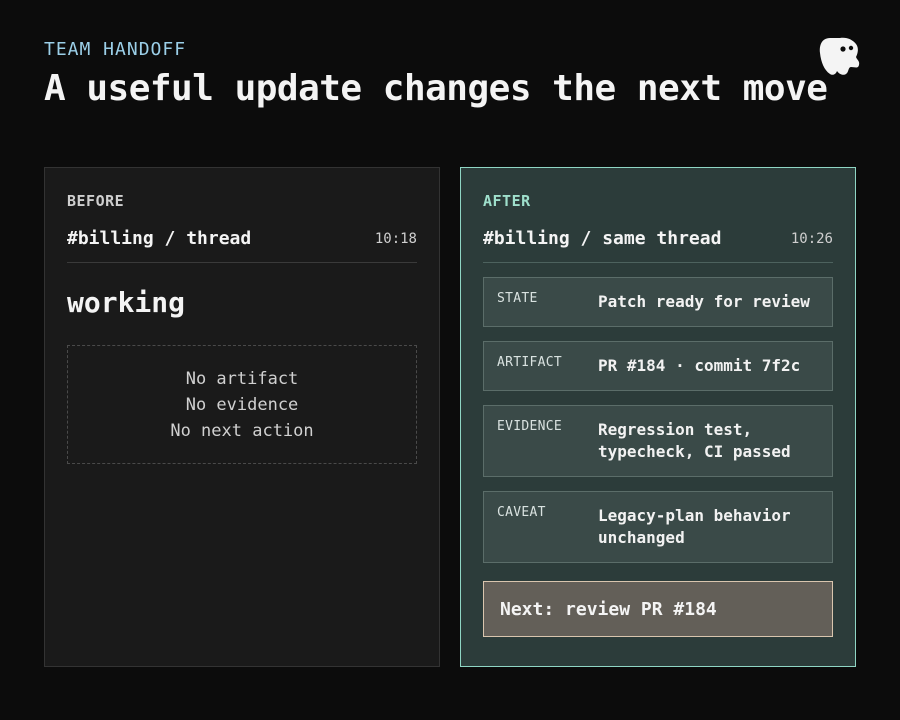 The width and height of the screenshot is (900, 720). Describe the element at coordinates (521, 512) in the screenshot. I see `field-key-caveat: CAVEAT` at that location.